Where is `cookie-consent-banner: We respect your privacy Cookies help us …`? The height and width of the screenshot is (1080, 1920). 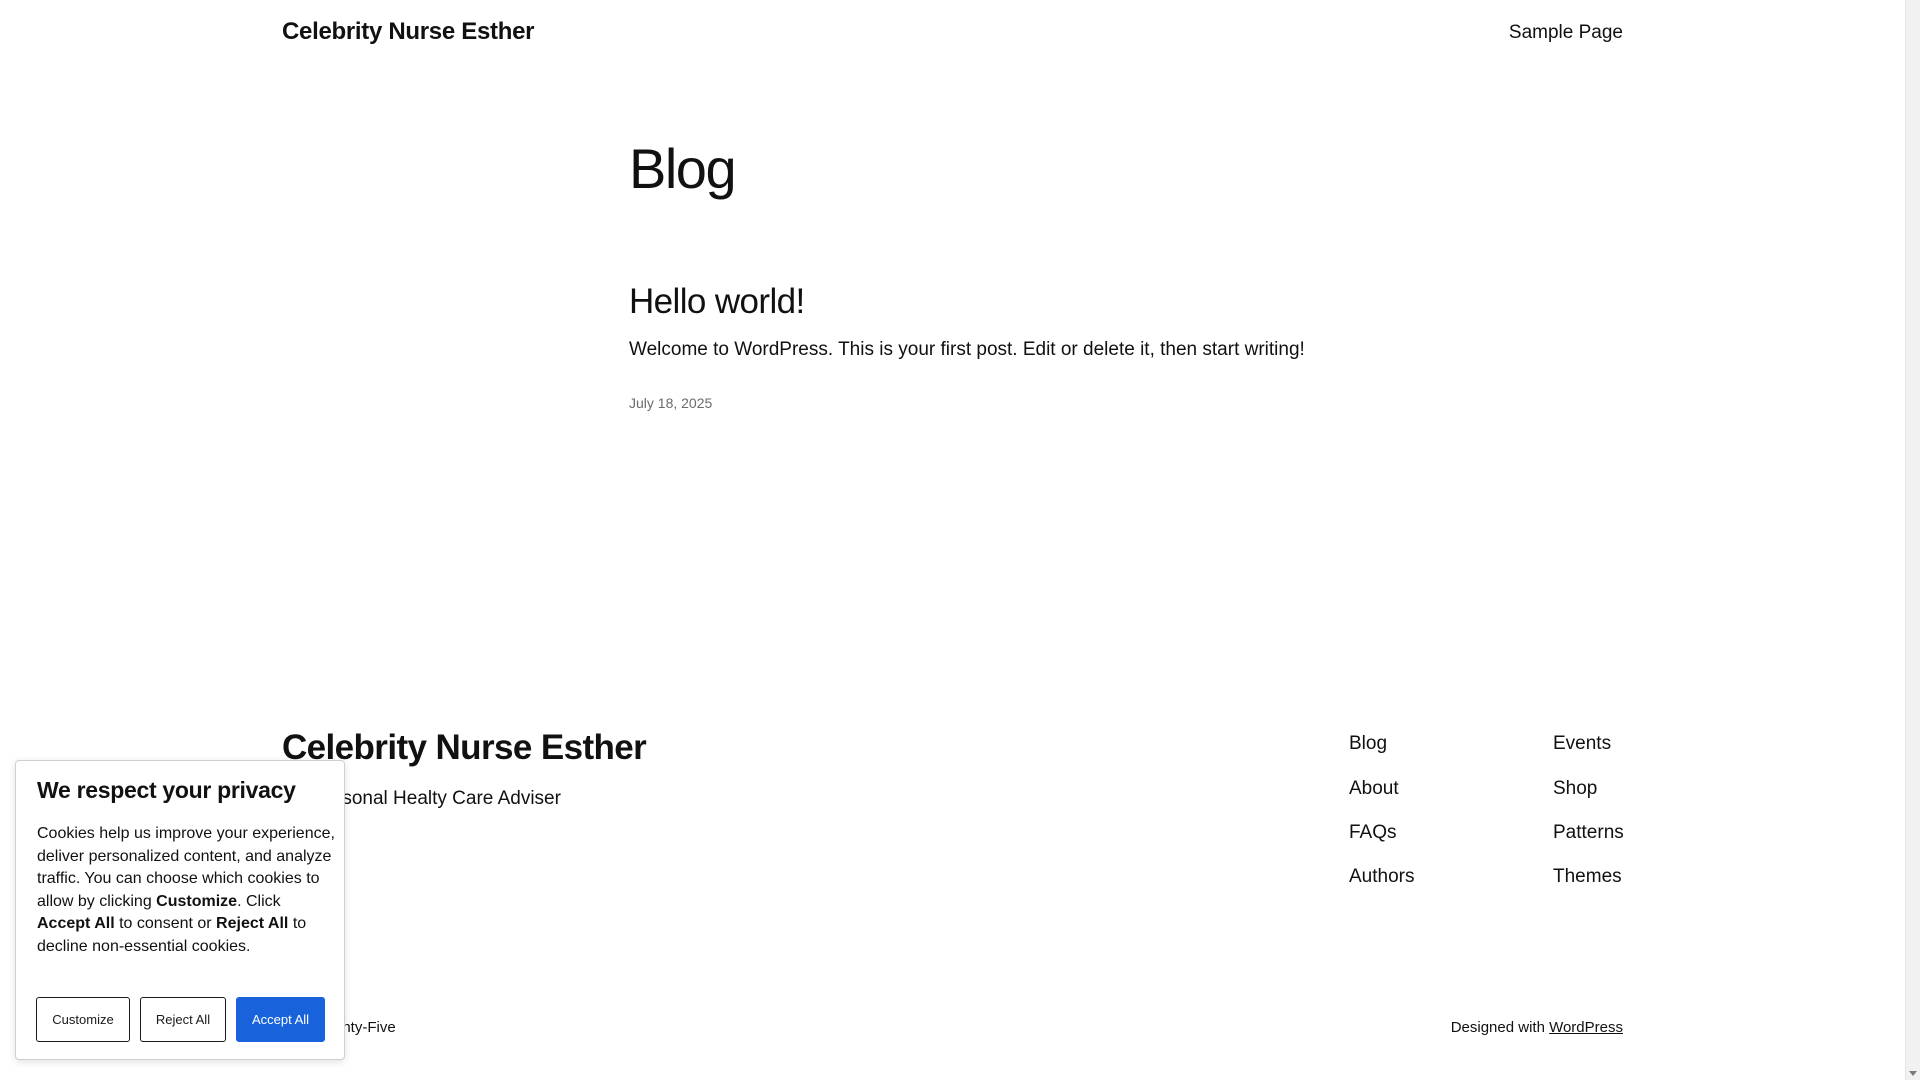 cookie-consent-banner: We respect your privacy Cookies help us … is located at coordinates (180, 910).